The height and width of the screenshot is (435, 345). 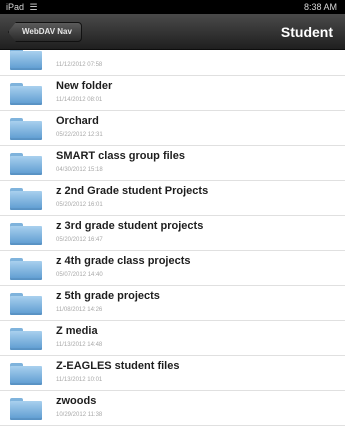 What do you see at coordinates (172, 338) in the screenshot?
I see `list-item: Z media 11/13/2012 14:48` at bounding box center [172, 338].